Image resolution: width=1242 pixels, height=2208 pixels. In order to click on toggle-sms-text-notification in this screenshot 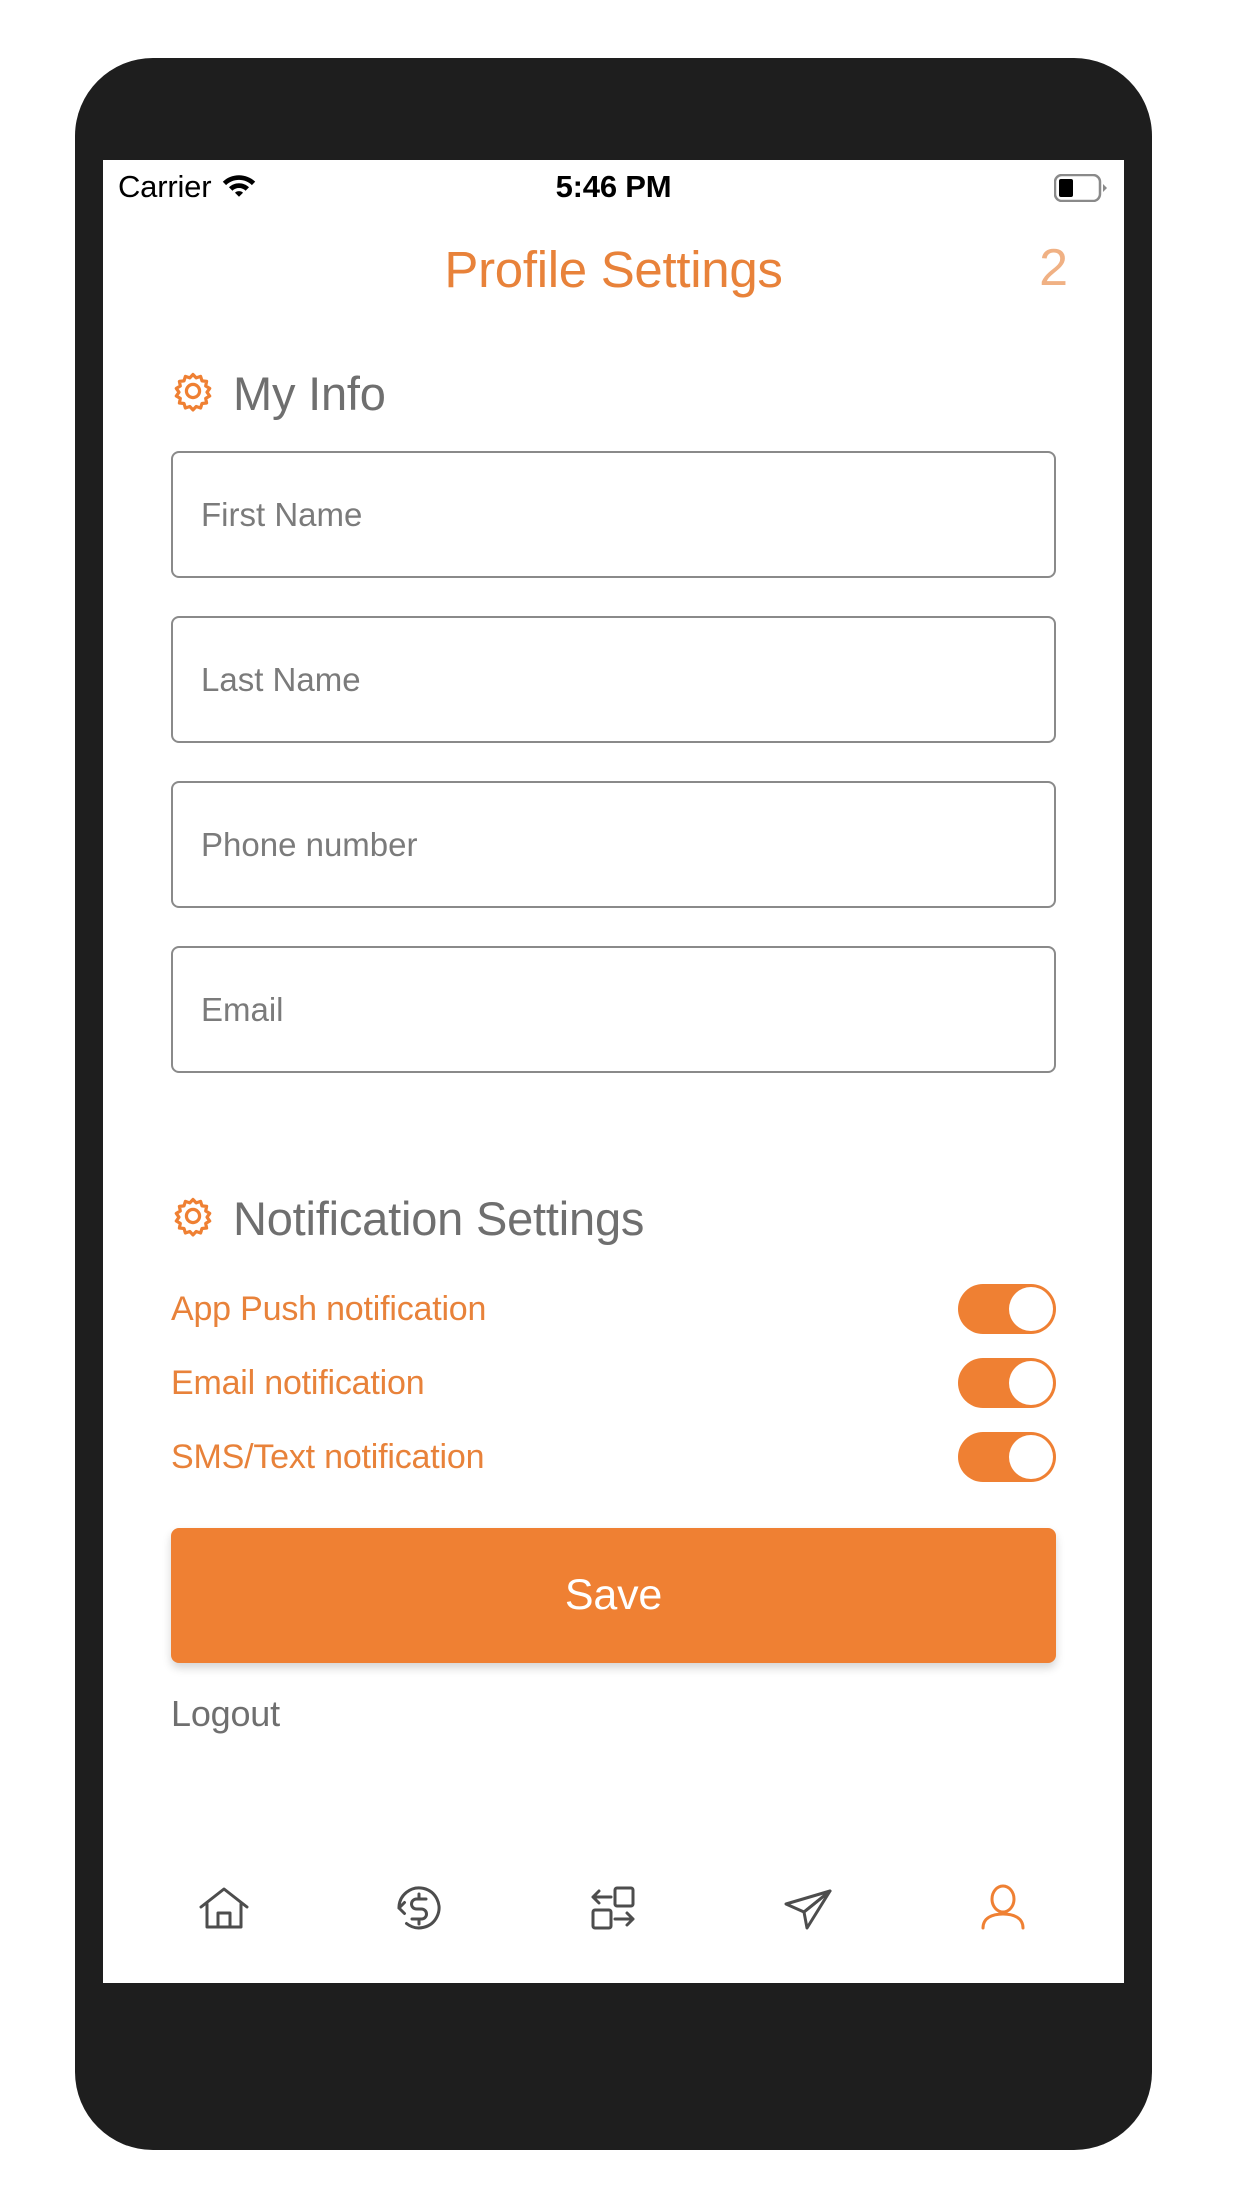, I will do `click(1007, 1457)`.